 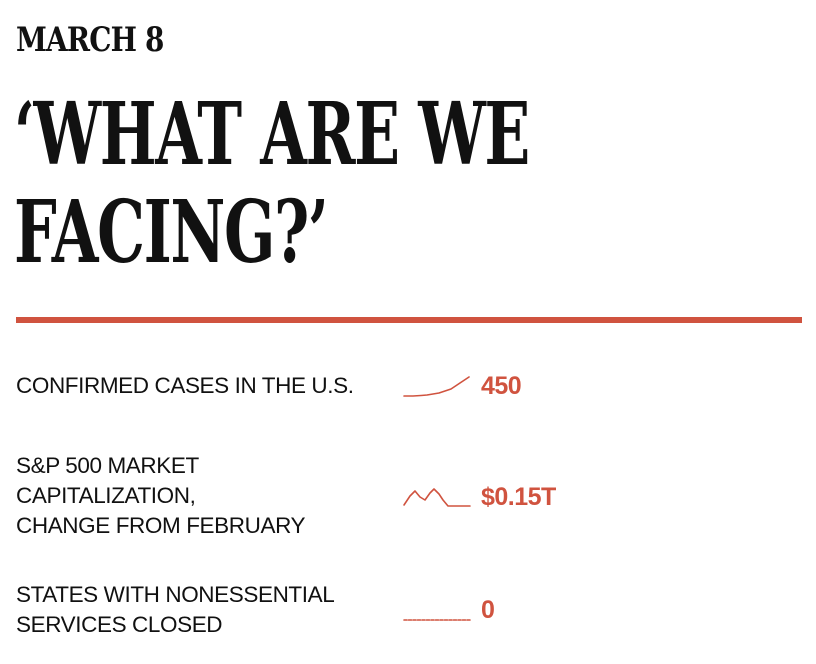 I want to click on stat-label: CONFIRMED CASES IN THE U.S., so click(x=185, y=386).